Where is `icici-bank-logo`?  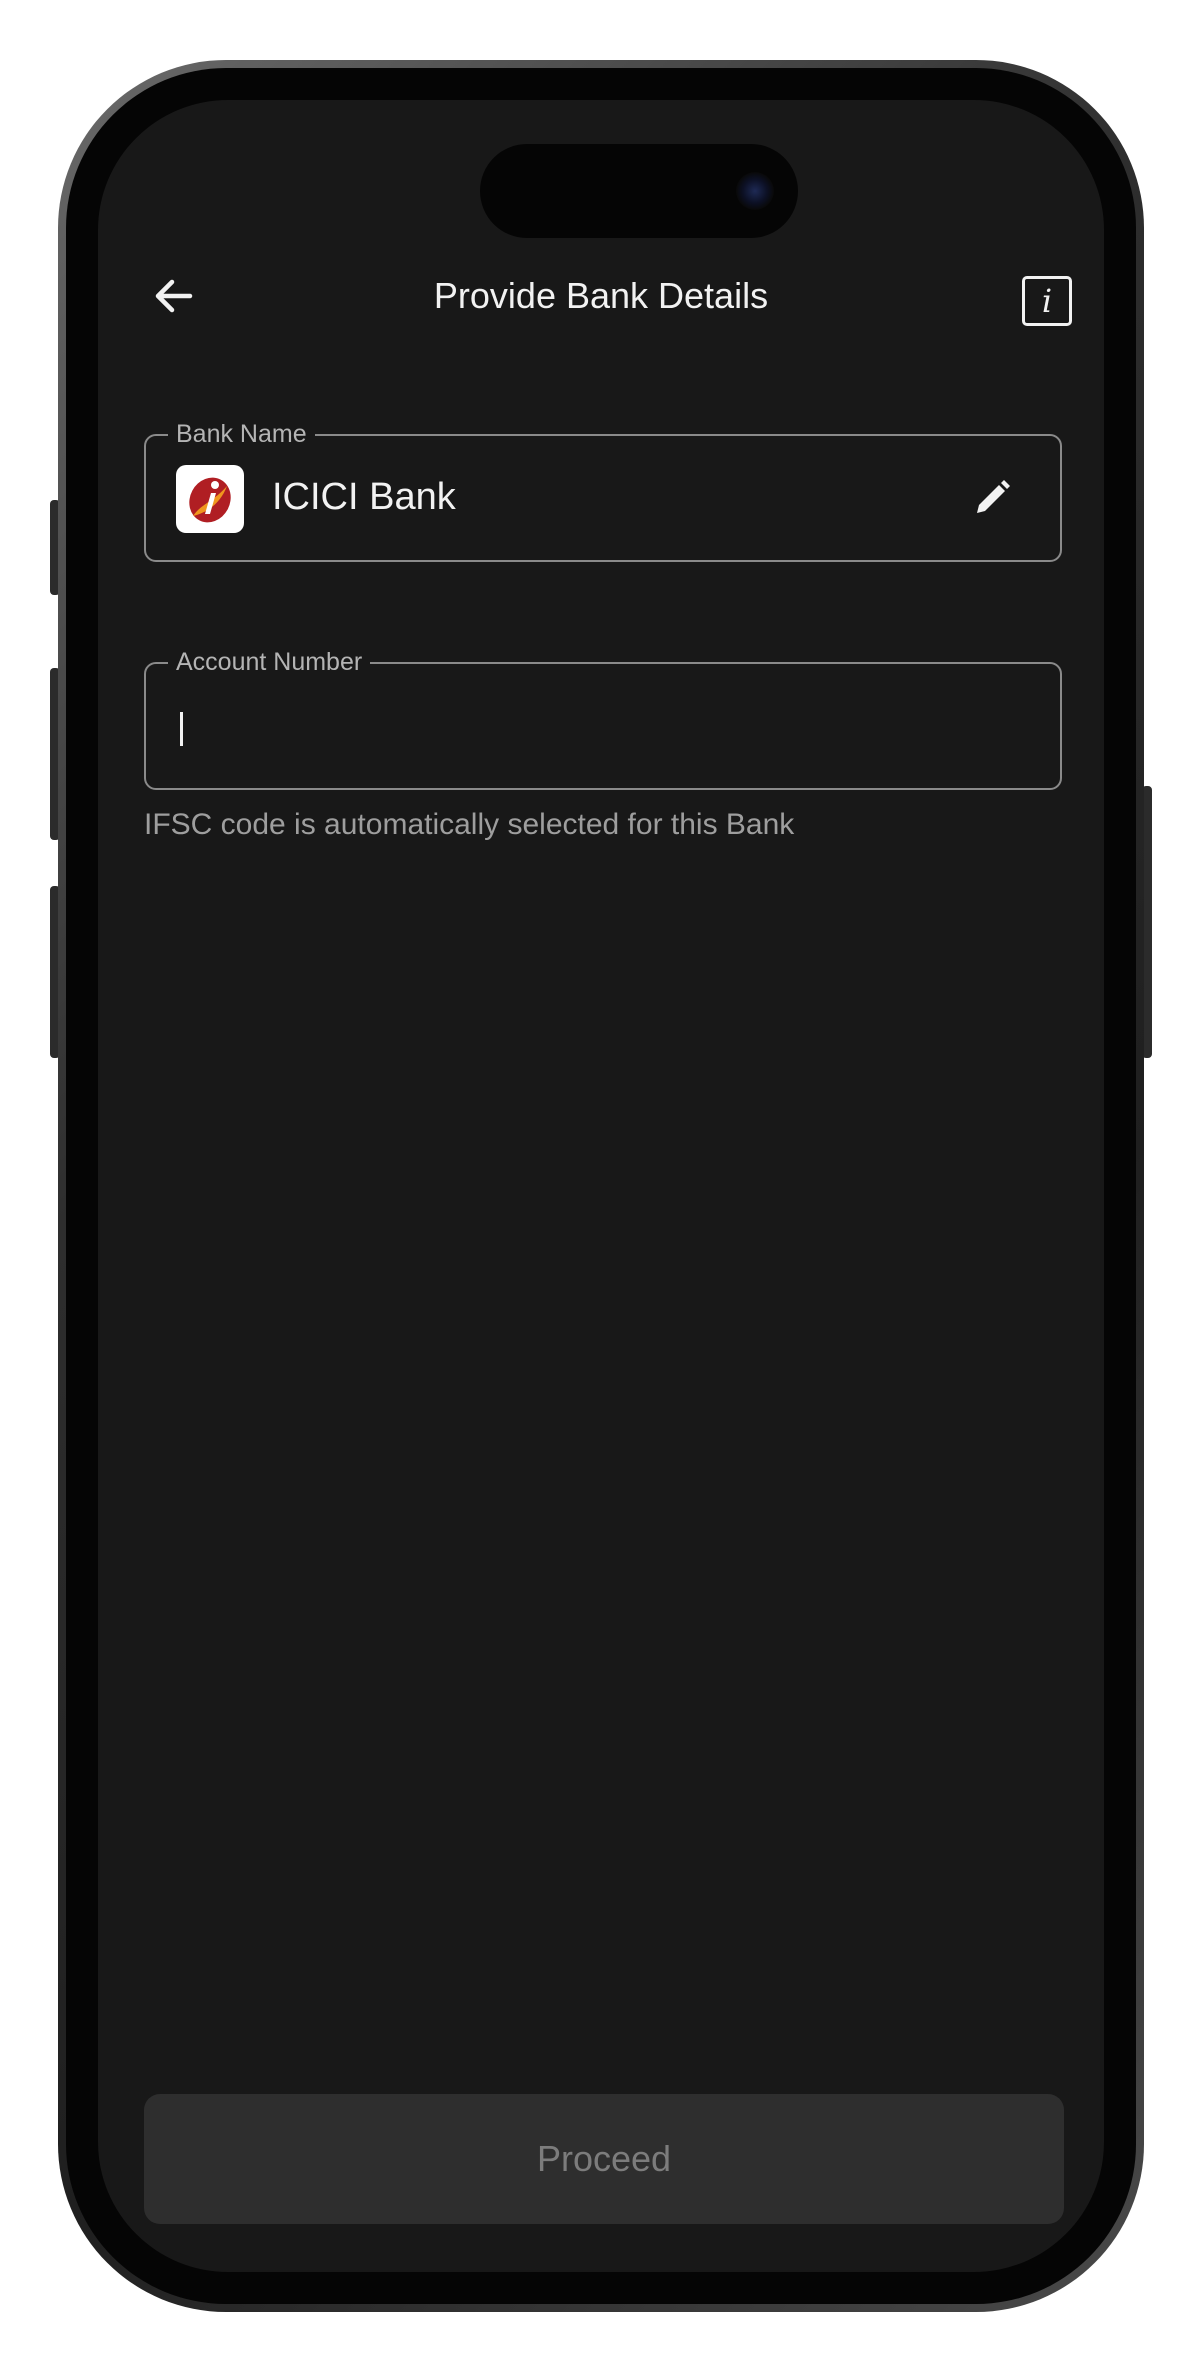 icici-bank-logo is located at coordinates (210, 499).